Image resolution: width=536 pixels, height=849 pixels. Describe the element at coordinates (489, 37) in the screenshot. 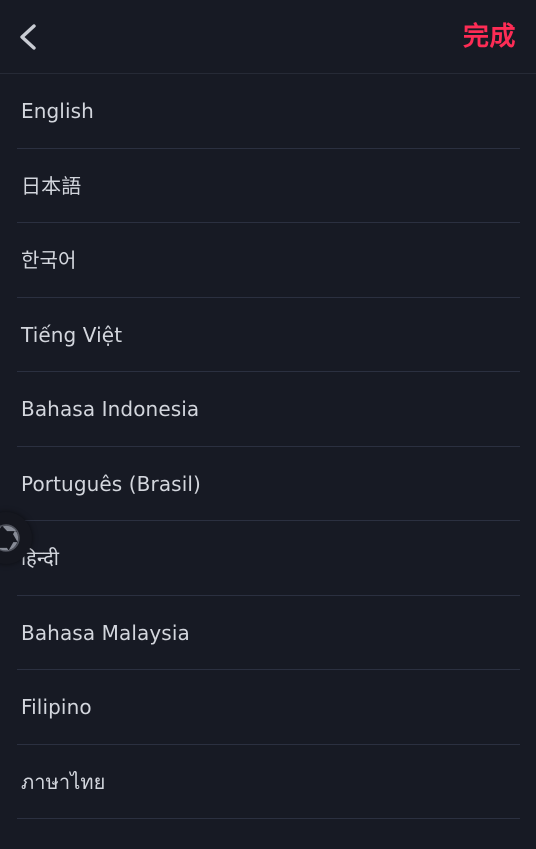

I see `done-button: 完成` at that location.